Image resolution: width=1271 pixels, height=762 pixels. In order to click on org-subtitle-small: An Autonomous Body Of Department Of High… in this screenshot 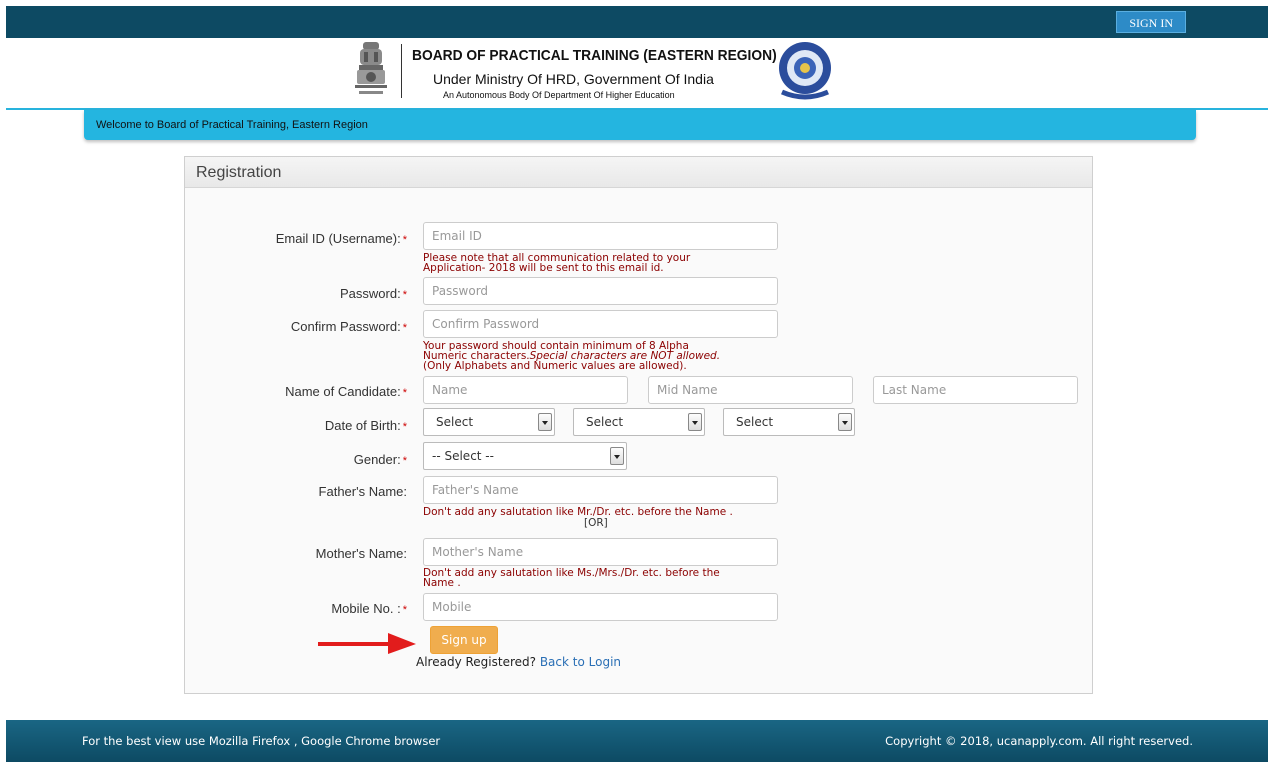, I will do `click(559, 95)`.